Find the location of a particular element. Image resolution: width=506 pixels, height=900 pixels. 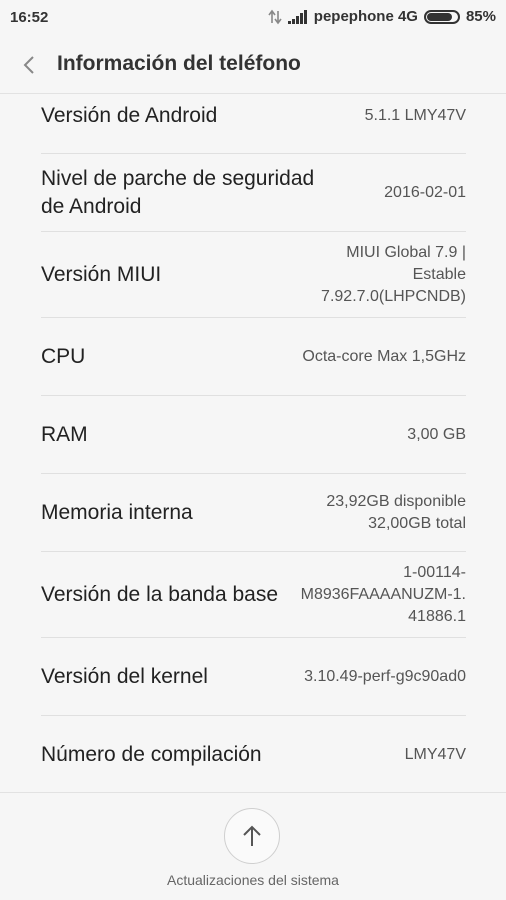

info-label: Número de compilación is located at coordinates (151, 754).